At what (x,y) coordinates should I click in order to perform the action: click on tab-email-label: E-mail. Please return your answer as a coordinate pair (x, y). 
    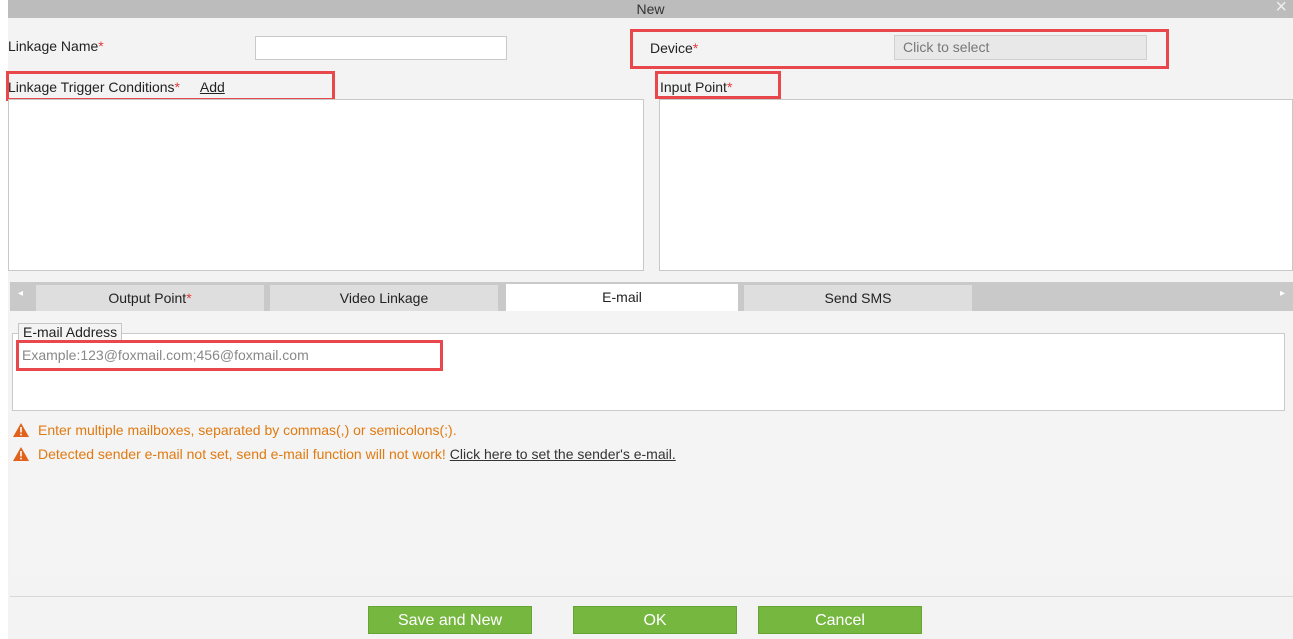
    Looking at the image, I should click on (622, 297).